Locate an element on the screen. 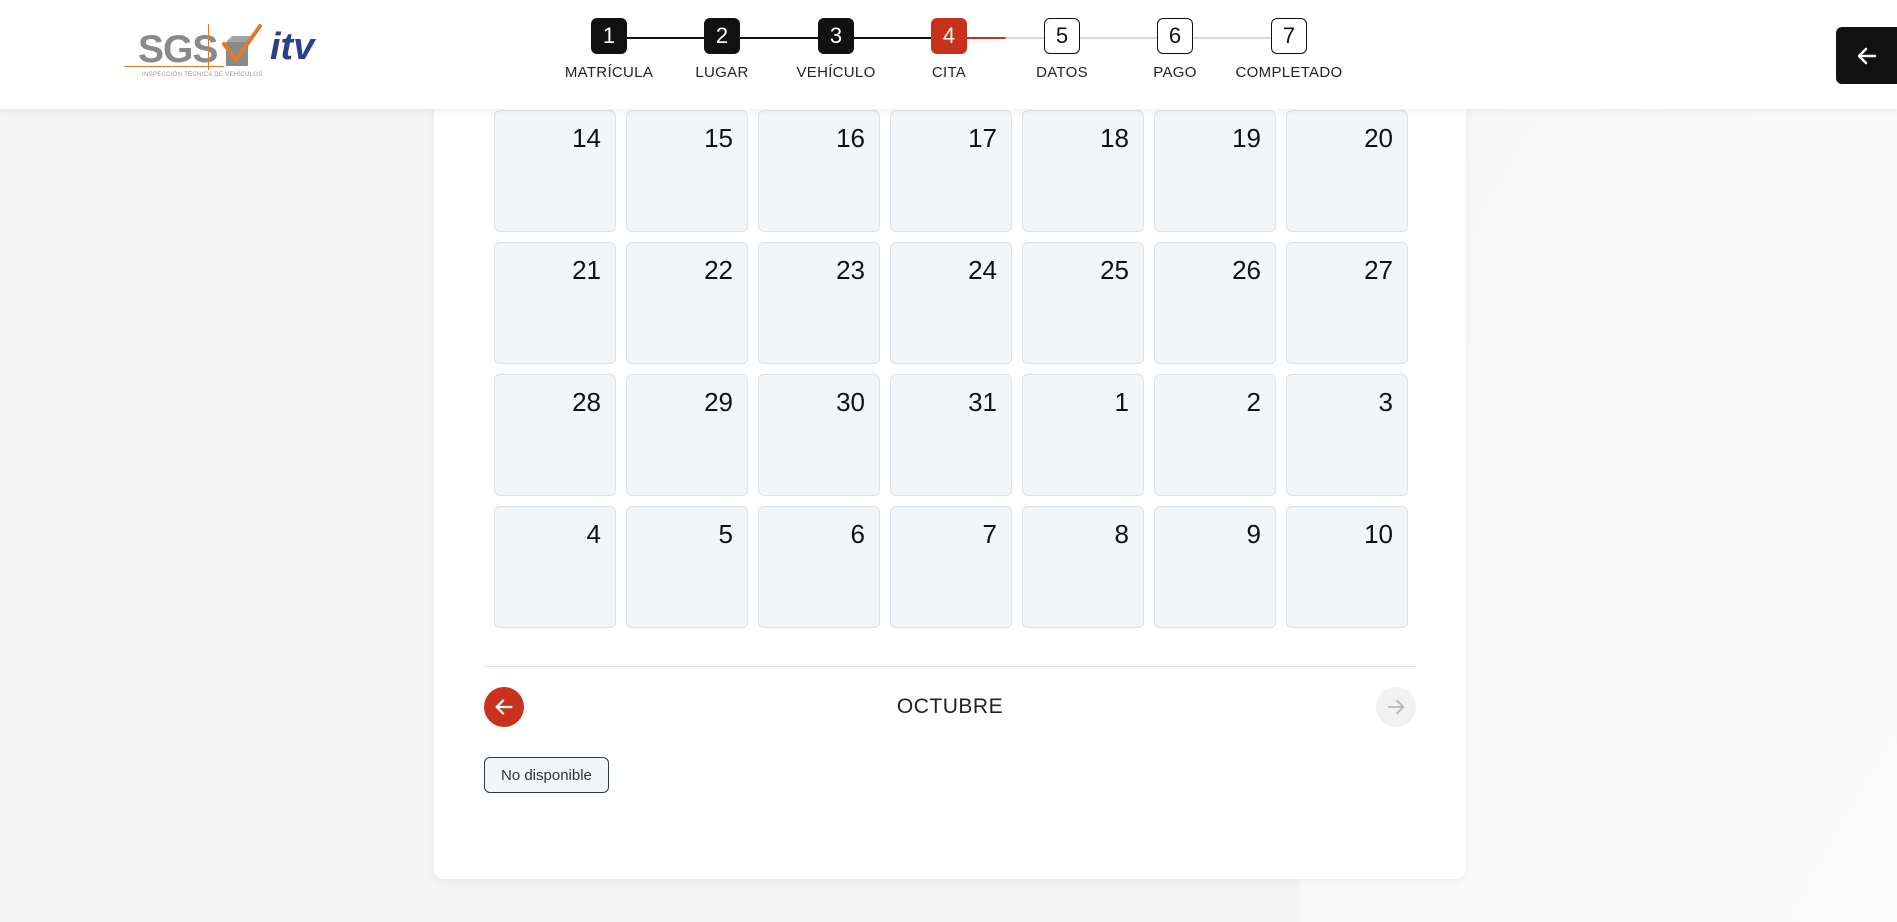 The width and height of the screenshot is (1897, 922). calendar-day: 7 is located at coordinates (951, 567).